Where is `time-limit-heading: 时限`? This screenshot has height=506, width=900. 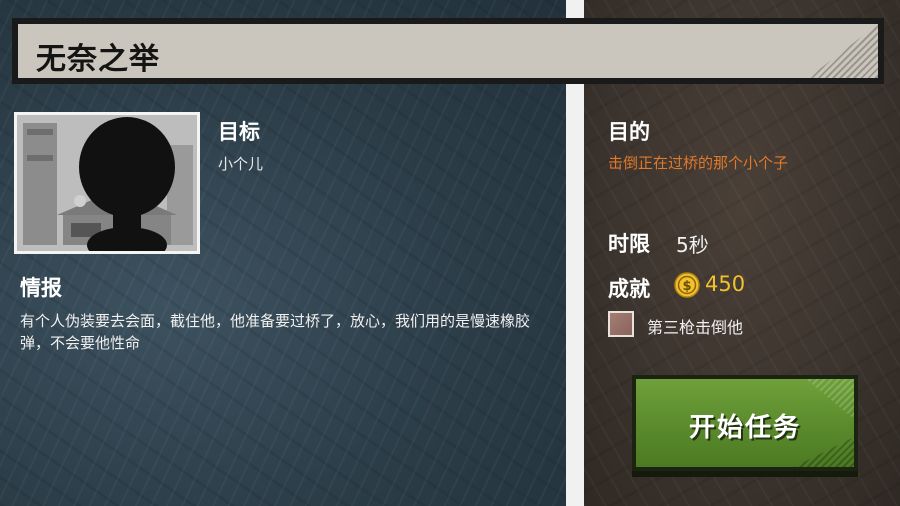
time-limit-heading: 时限 is located at coordinates (629, 244).